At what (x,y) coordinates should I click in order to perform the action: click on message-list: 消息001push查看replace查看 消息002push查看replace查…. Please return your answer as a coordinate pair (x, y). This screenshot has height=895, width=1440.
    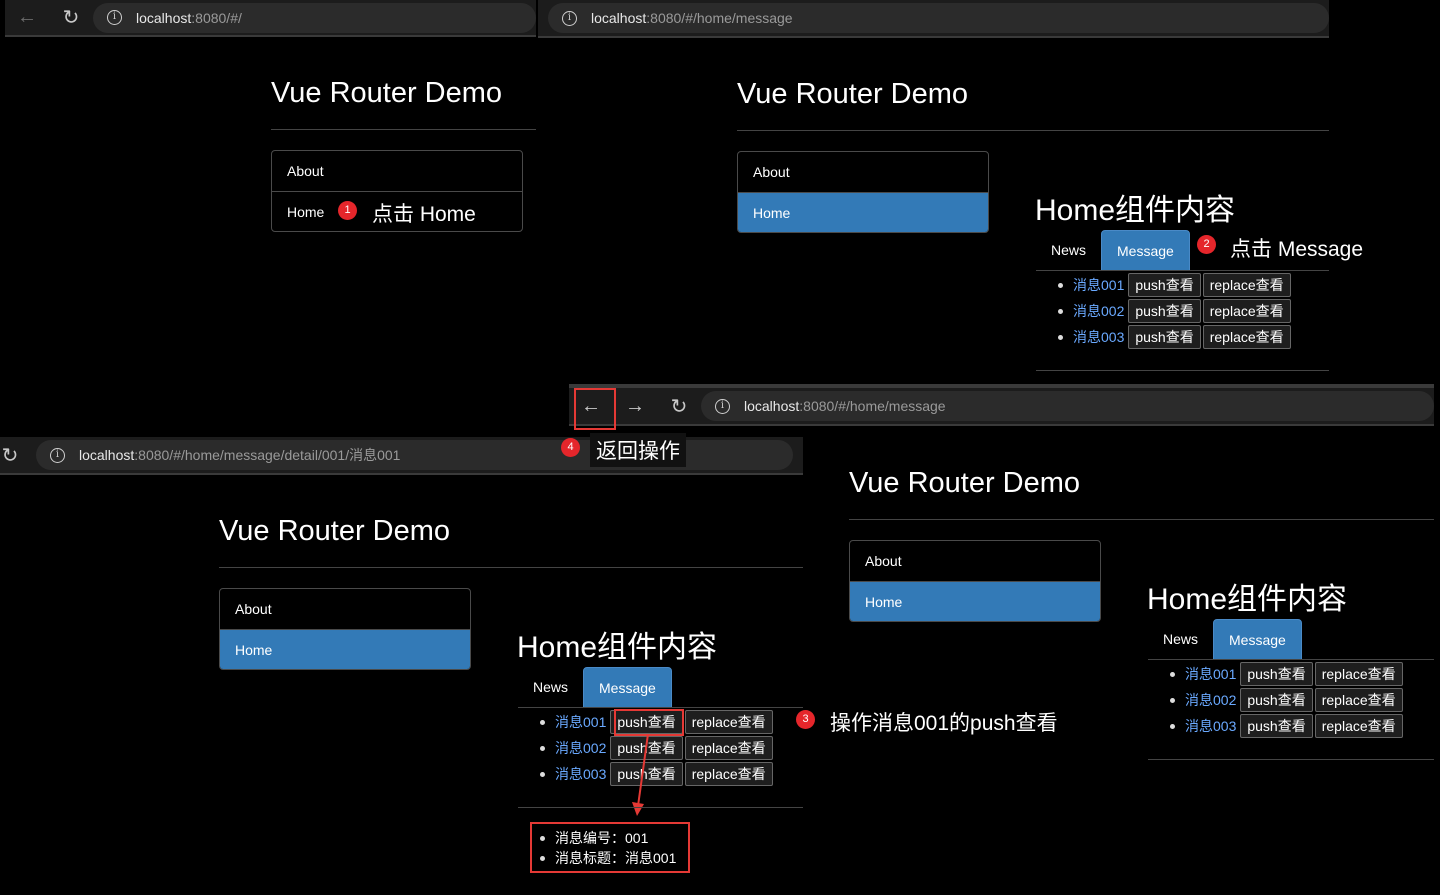
    Looking at the image, I should click on (1173, 311).